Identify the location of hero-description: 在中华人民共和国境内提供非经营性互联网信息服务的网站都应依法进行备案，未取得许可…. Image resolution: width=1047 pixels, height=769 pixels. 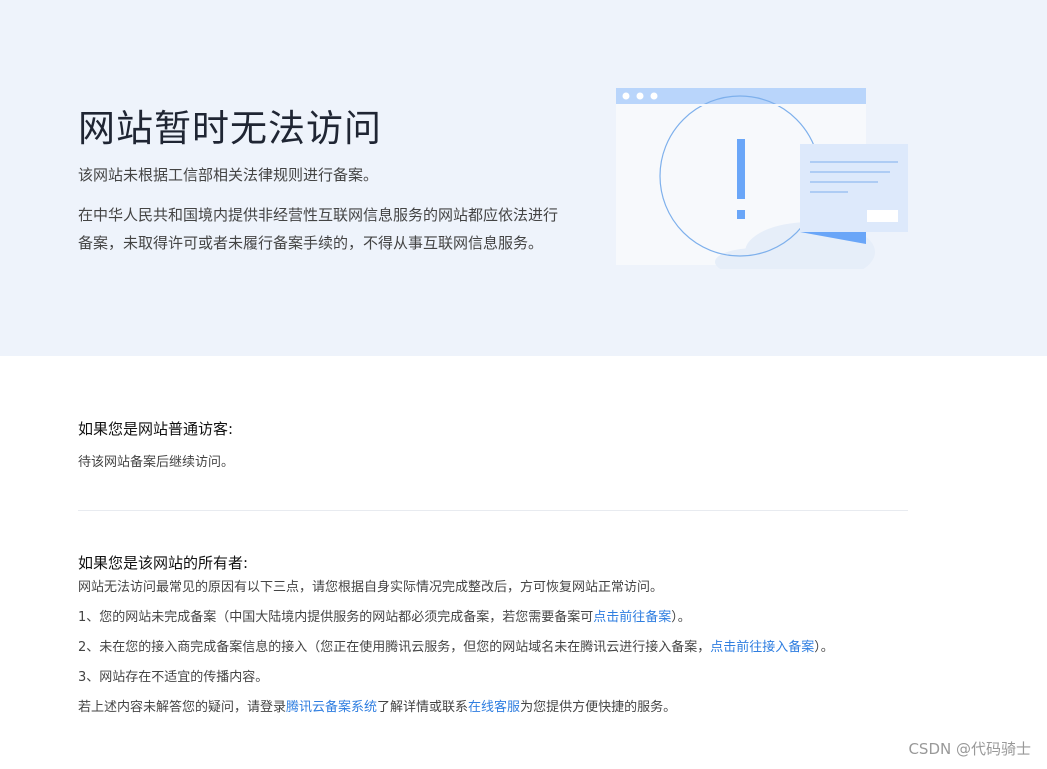
(318, 229).